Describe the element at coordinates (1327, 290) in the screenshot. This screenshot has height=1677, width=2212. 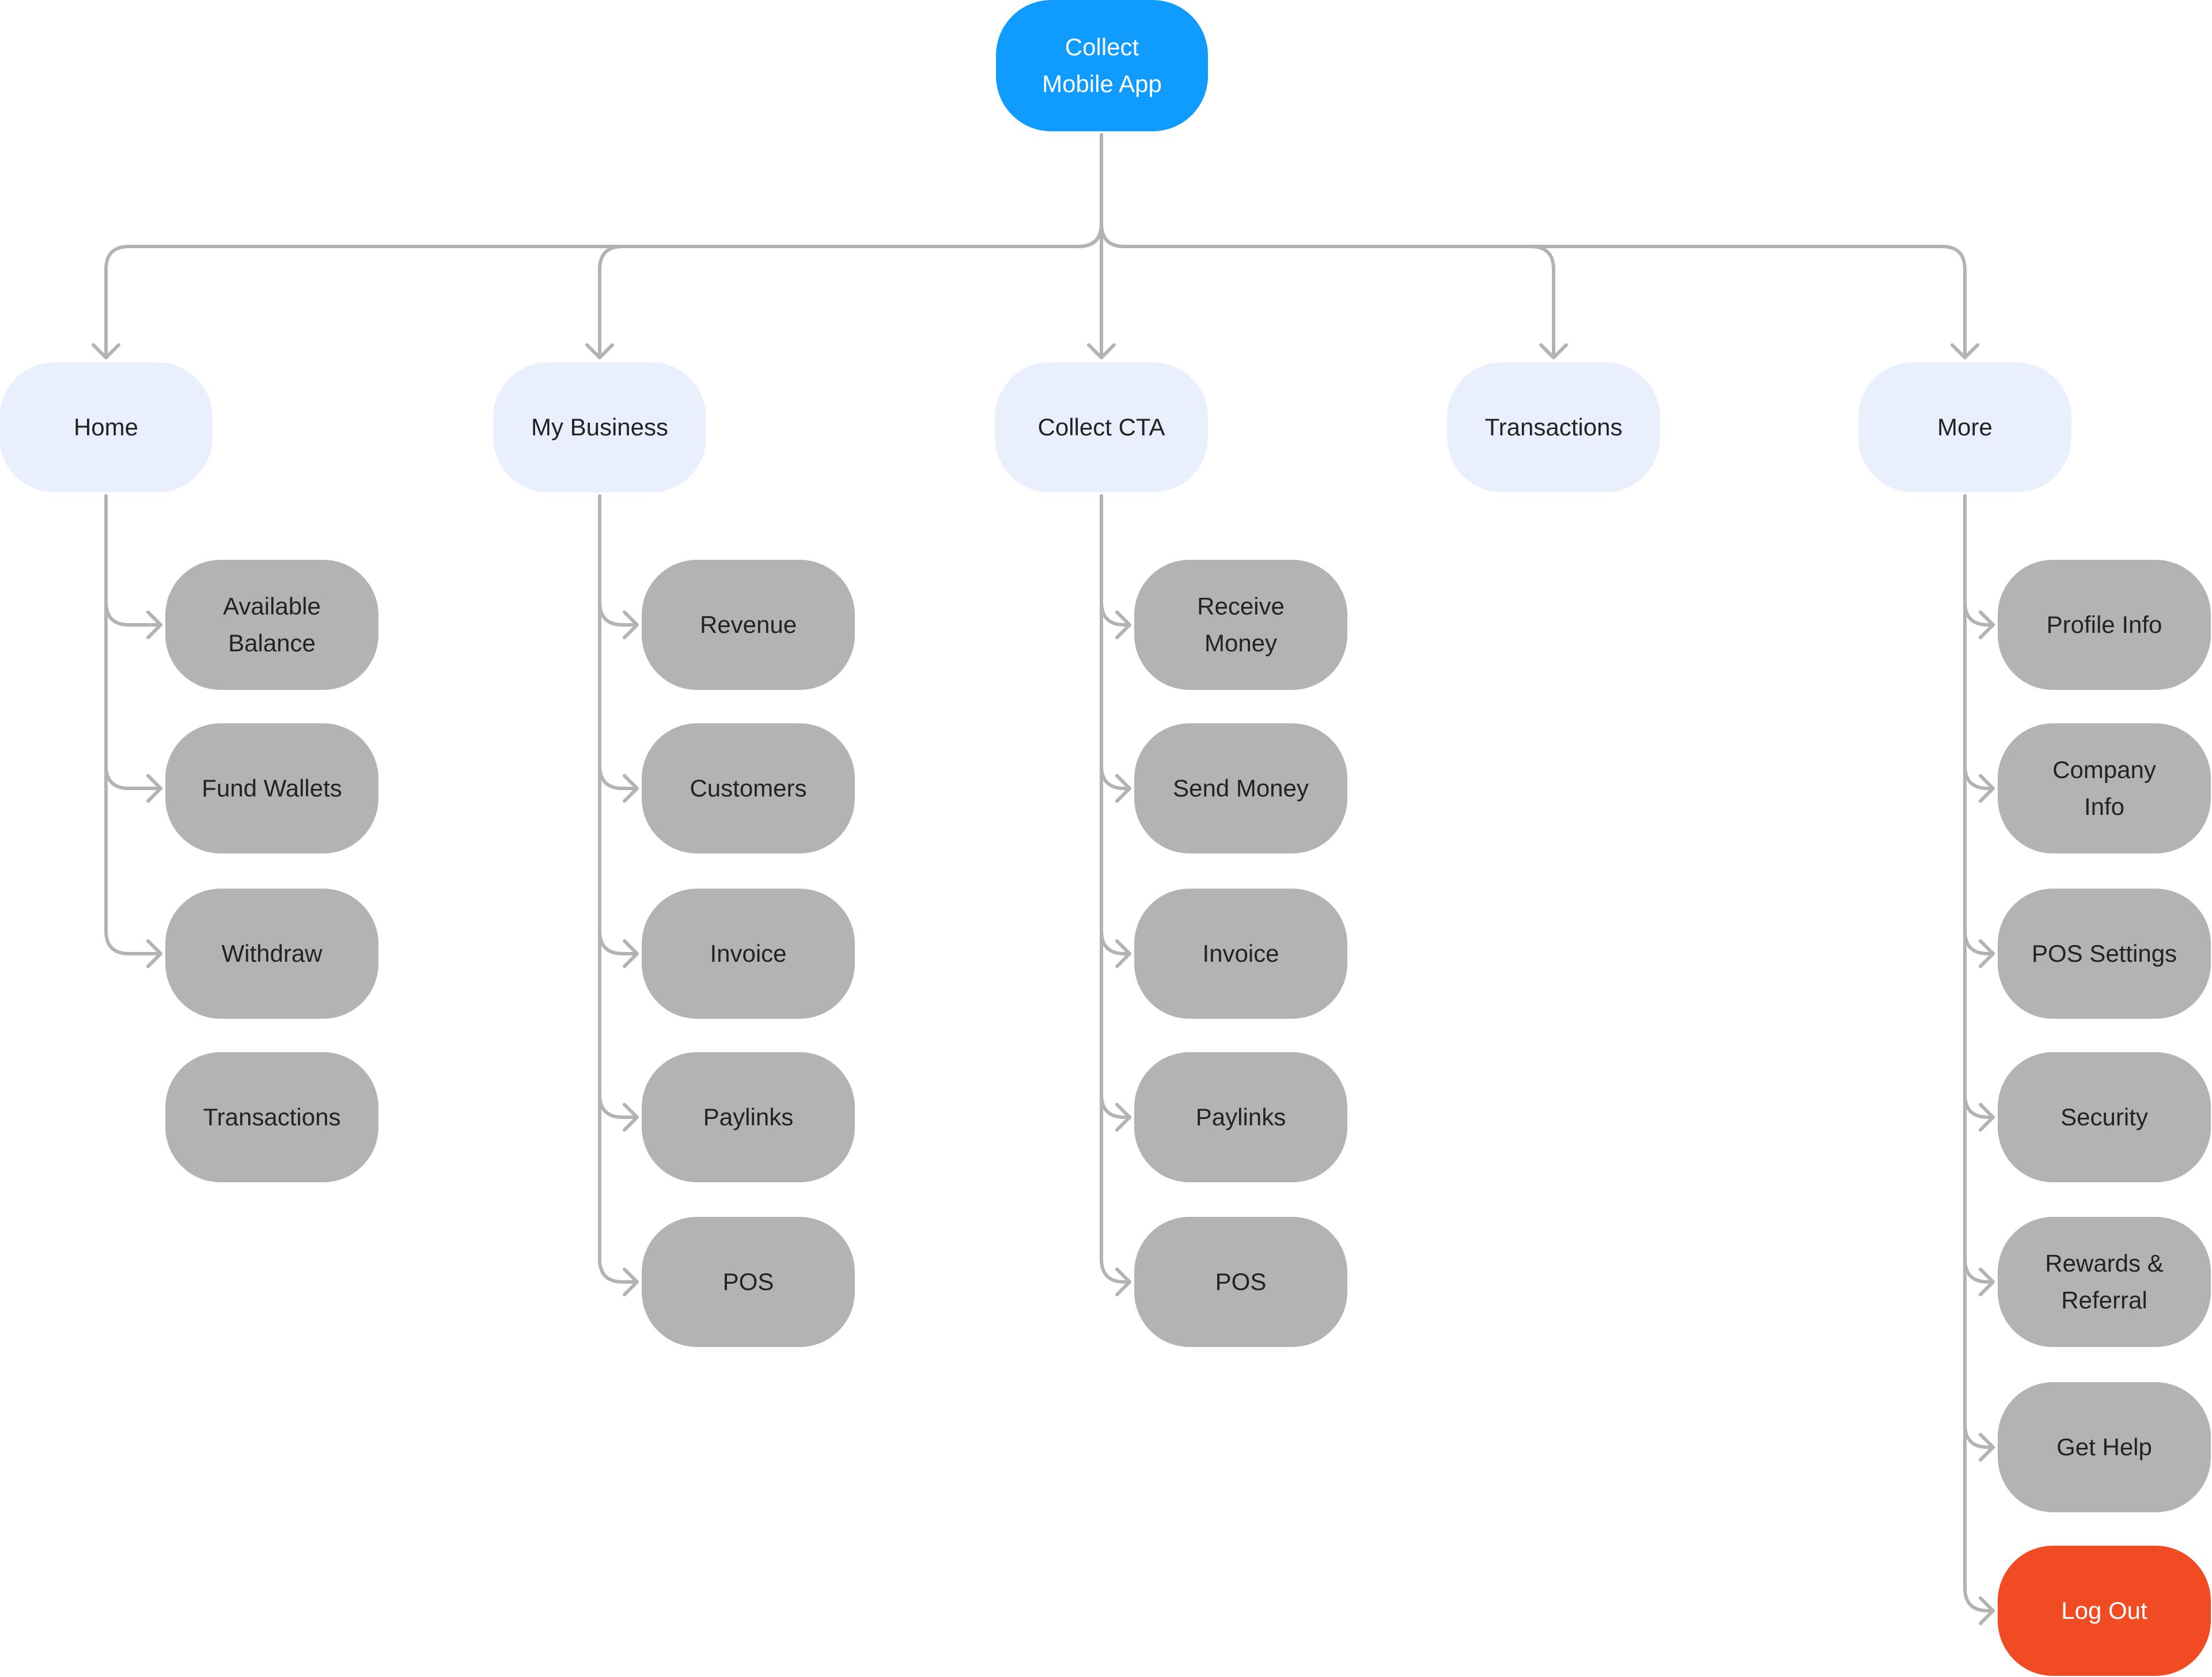
I see `branch-line-transactions` at that location.